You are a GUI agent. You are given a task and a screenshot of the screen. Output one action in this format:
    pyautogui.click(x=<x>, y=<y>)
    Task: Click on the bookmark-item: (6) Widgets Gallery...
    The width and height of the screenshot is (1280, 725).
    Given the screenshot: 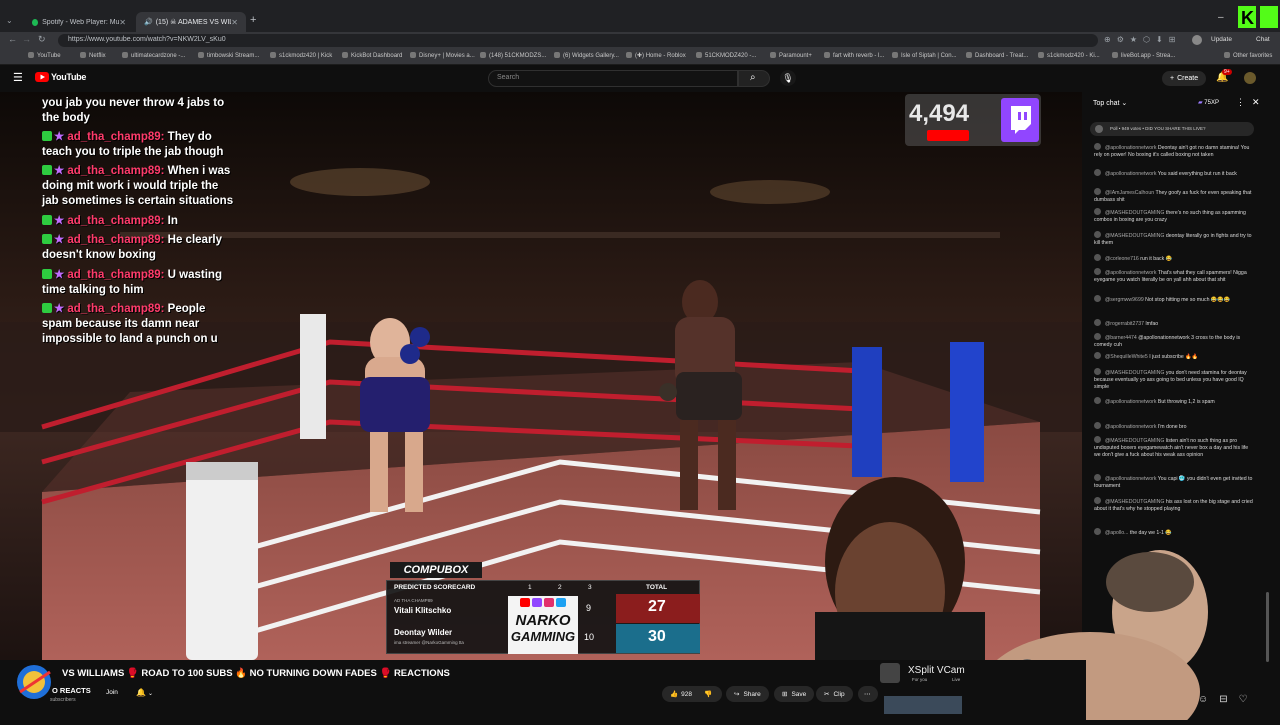 What is the action you would take?
    pyautogui.click(x=586, y=55)
    